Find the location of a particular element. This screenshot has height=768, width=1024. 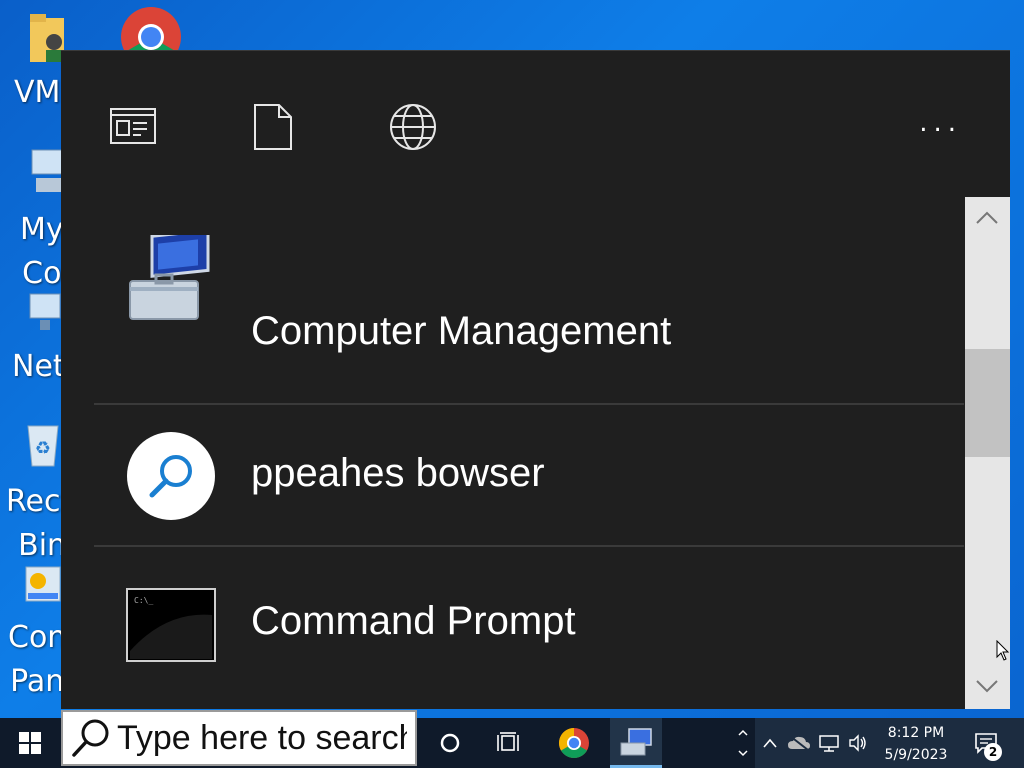

taskbar-scroll-icon is located at coordinates (743, 743).